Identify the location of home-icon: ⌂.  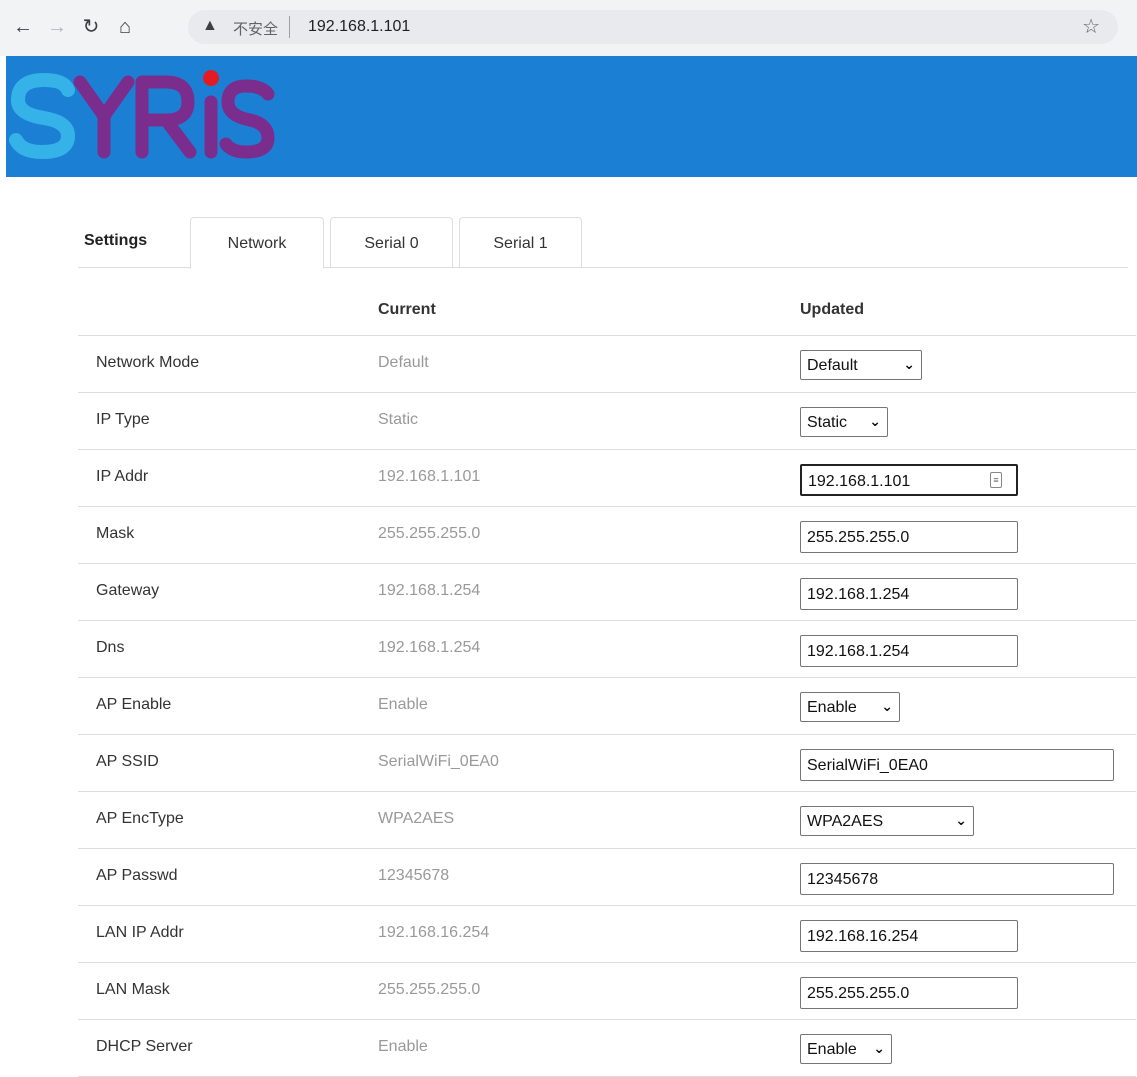
(125, 27).